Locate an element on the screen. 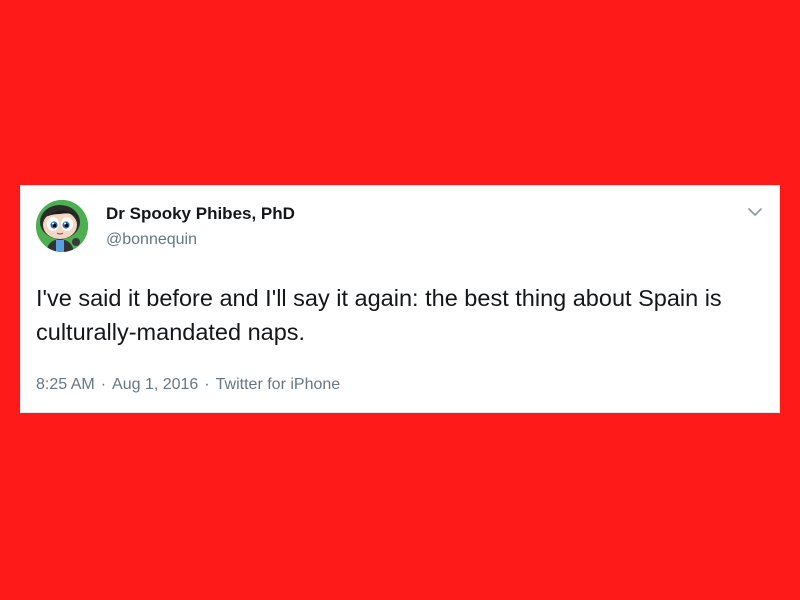  tweet-date: Aug 1, 2016 is located at coordinates (155, 384).